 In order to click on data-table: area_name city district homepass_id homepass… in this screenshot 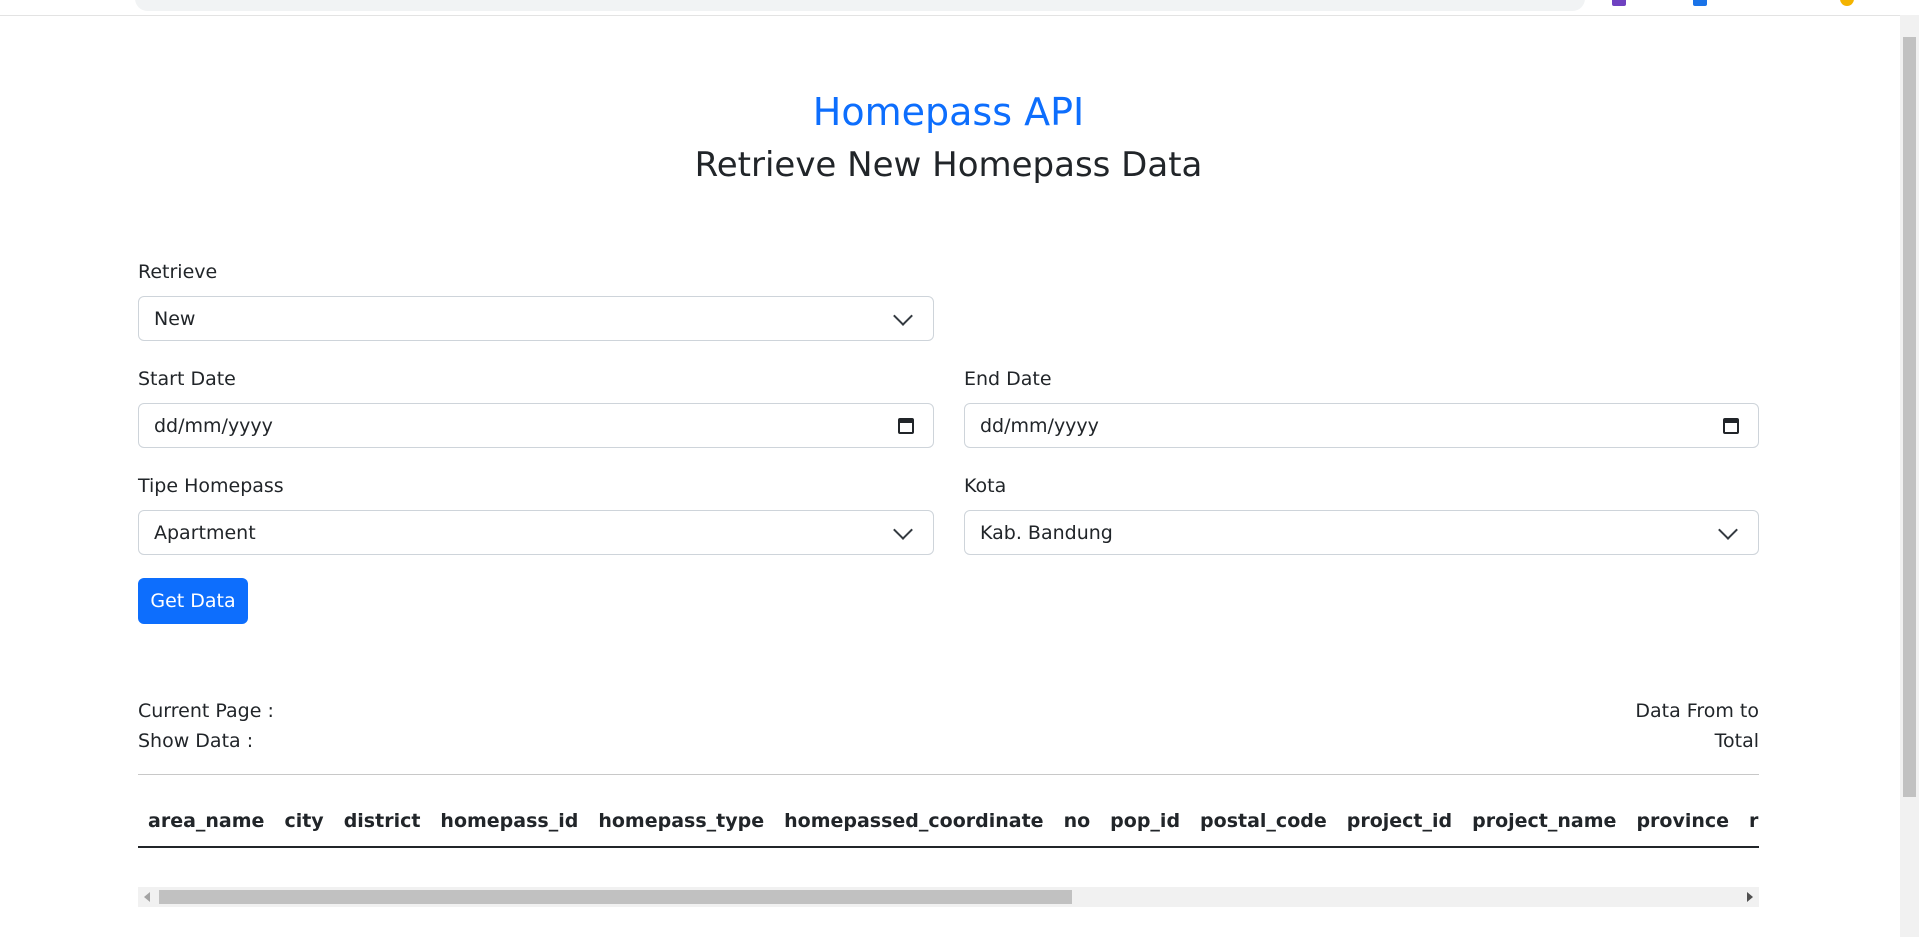, I will do `click(948, 822)`.